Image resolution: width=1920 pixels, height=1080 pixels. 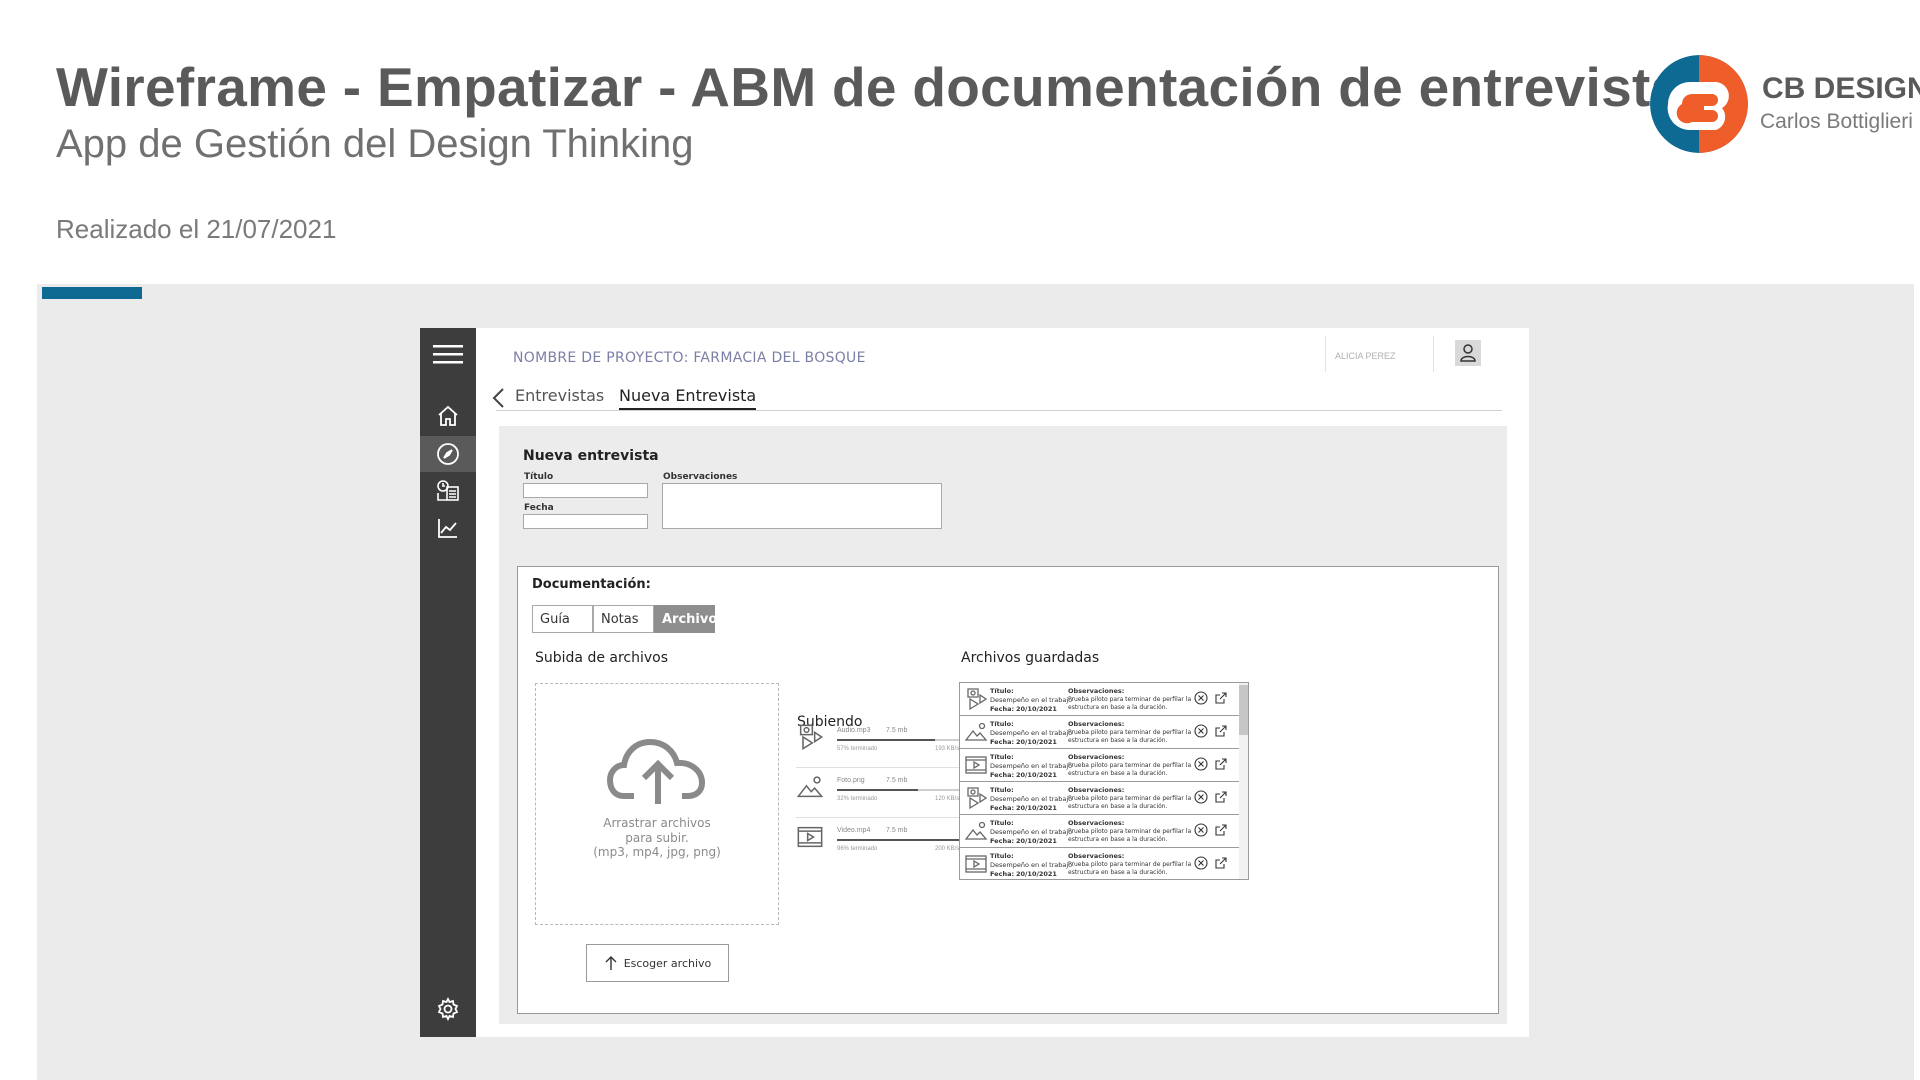 I want to click on home-icon, so click(x=448, y=415).